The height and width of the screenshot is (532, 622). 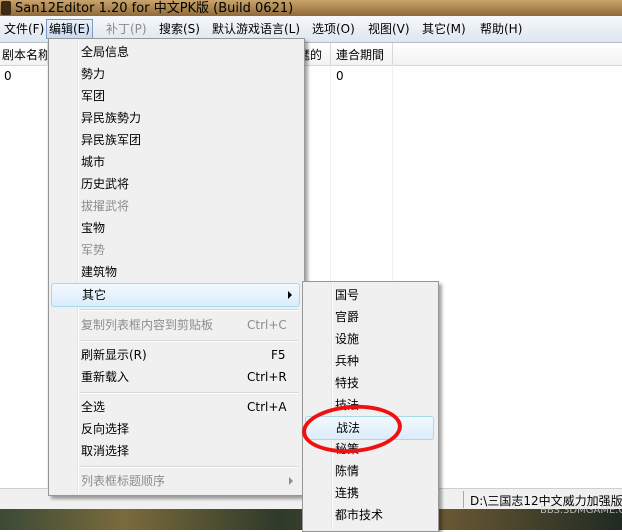 What do you see at coordinates (26, 54) in the screenshot?
I see `column-header-scenario-name: 剧本名称` at bounding box center [26, 54].